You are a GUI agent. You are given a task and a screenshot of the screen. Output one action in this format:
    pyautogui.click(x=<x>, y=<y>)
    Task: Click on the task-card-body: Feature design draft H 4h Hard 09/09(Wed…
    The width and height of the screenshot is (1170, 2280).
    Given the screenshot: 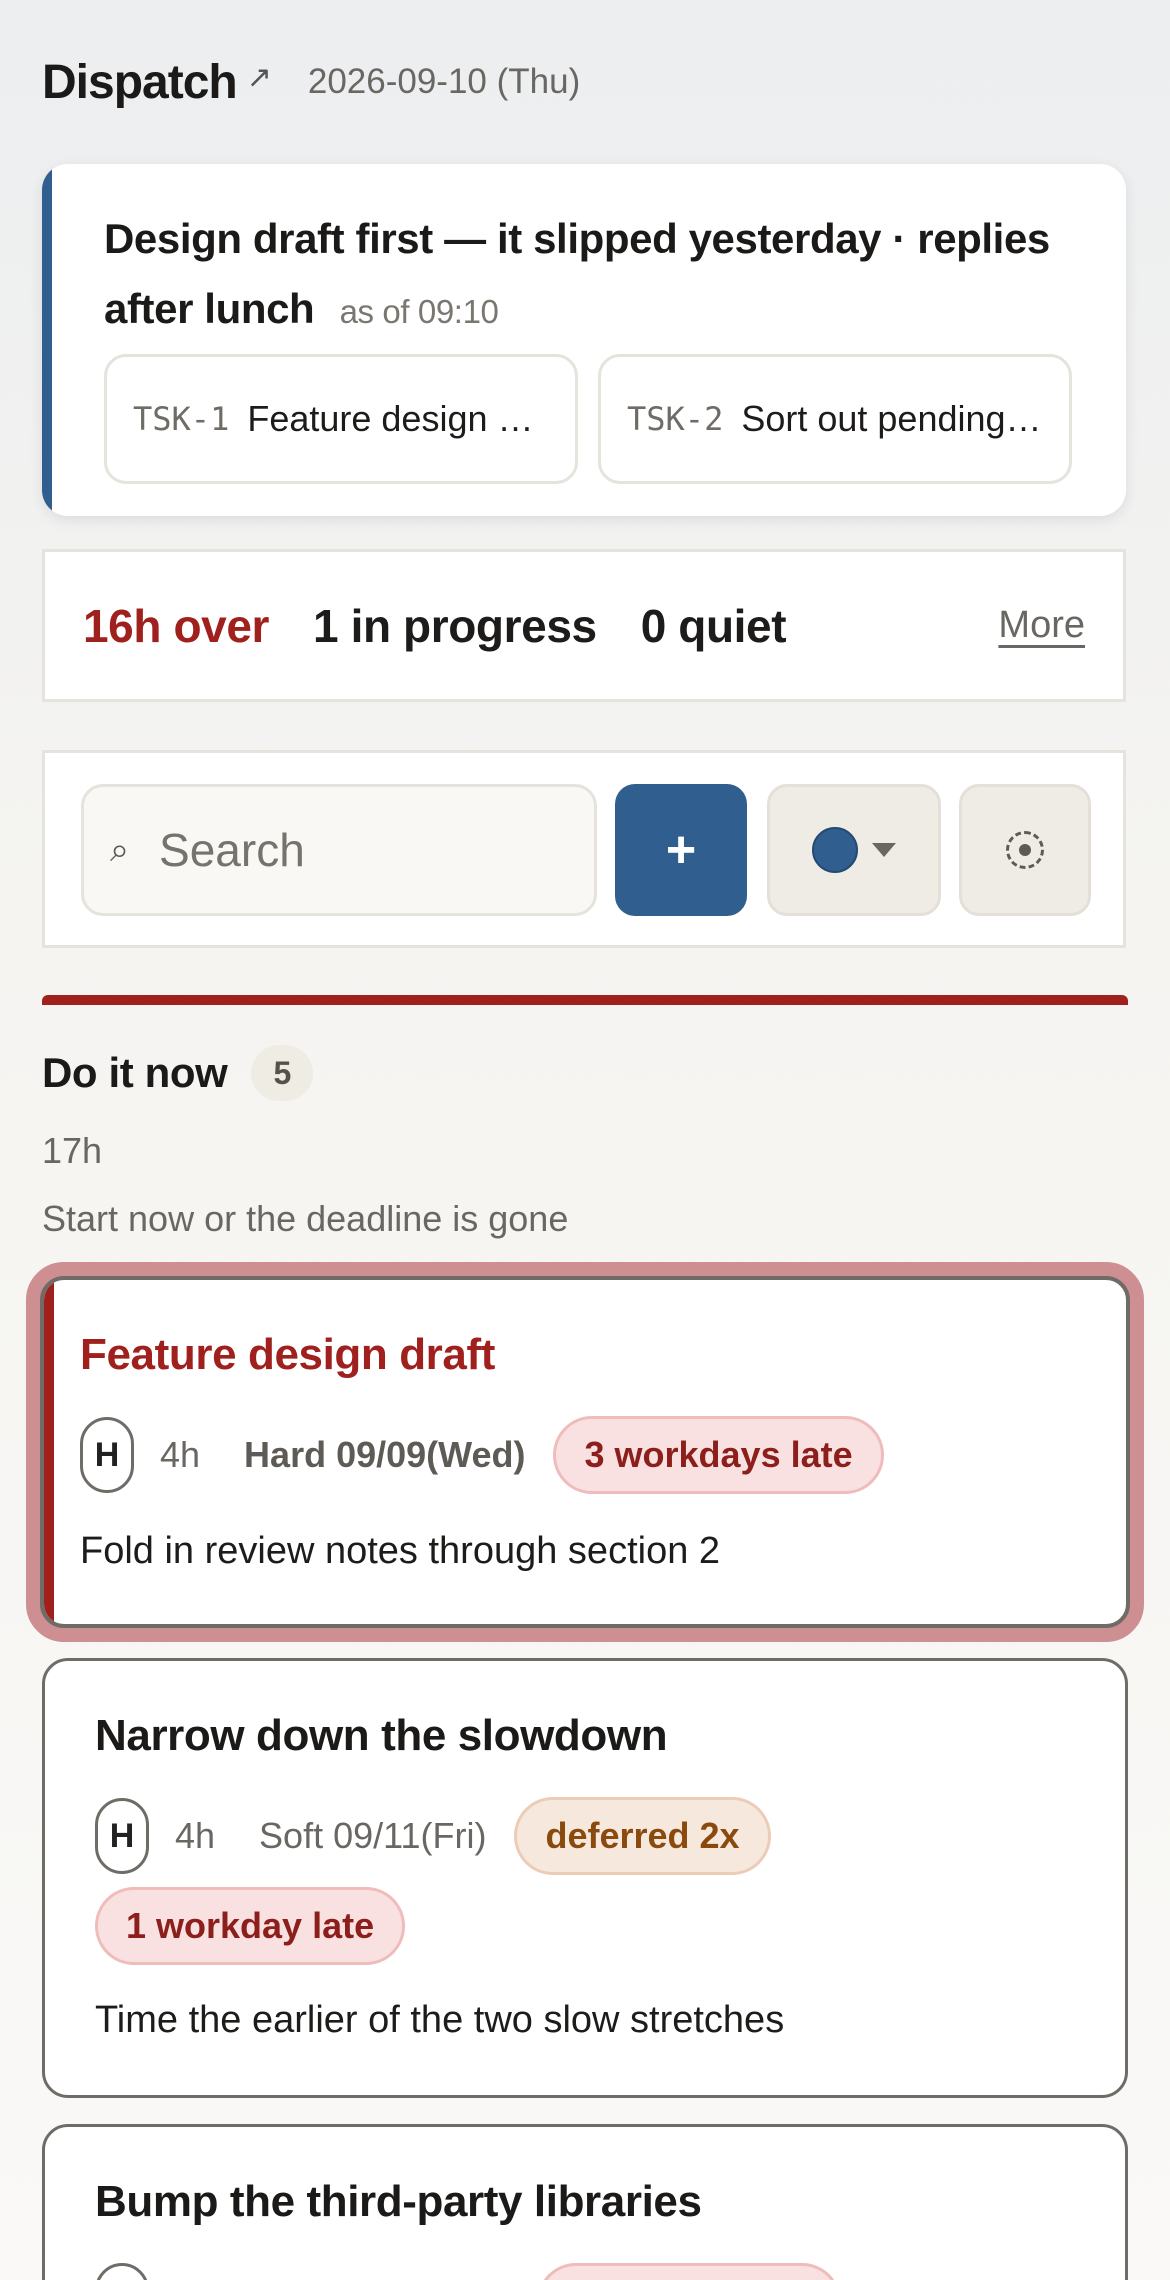 What is the action you would take?
    pyautogui.click(x=585, y=1452)
    